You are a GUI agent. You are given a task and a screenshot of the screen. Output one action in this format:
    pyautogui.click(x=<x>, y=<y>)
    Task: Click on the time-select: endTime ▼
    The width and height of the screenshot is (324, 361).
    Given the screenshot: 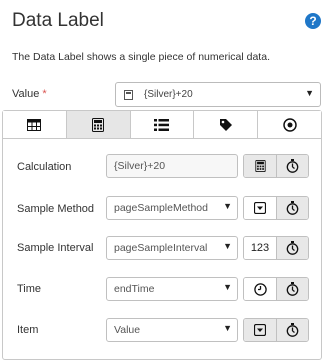 What is the action you would take?
    pyautogui.click(x=172, y=289)
    